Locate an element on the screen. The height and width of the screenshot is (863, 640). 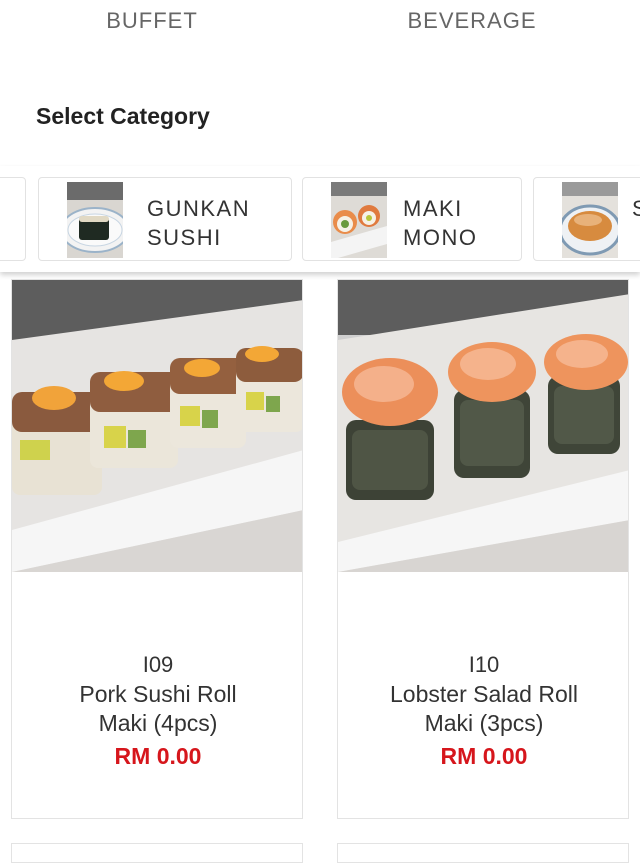
tab-beverage: BEVERAGE is located at coordinates (472, 21).